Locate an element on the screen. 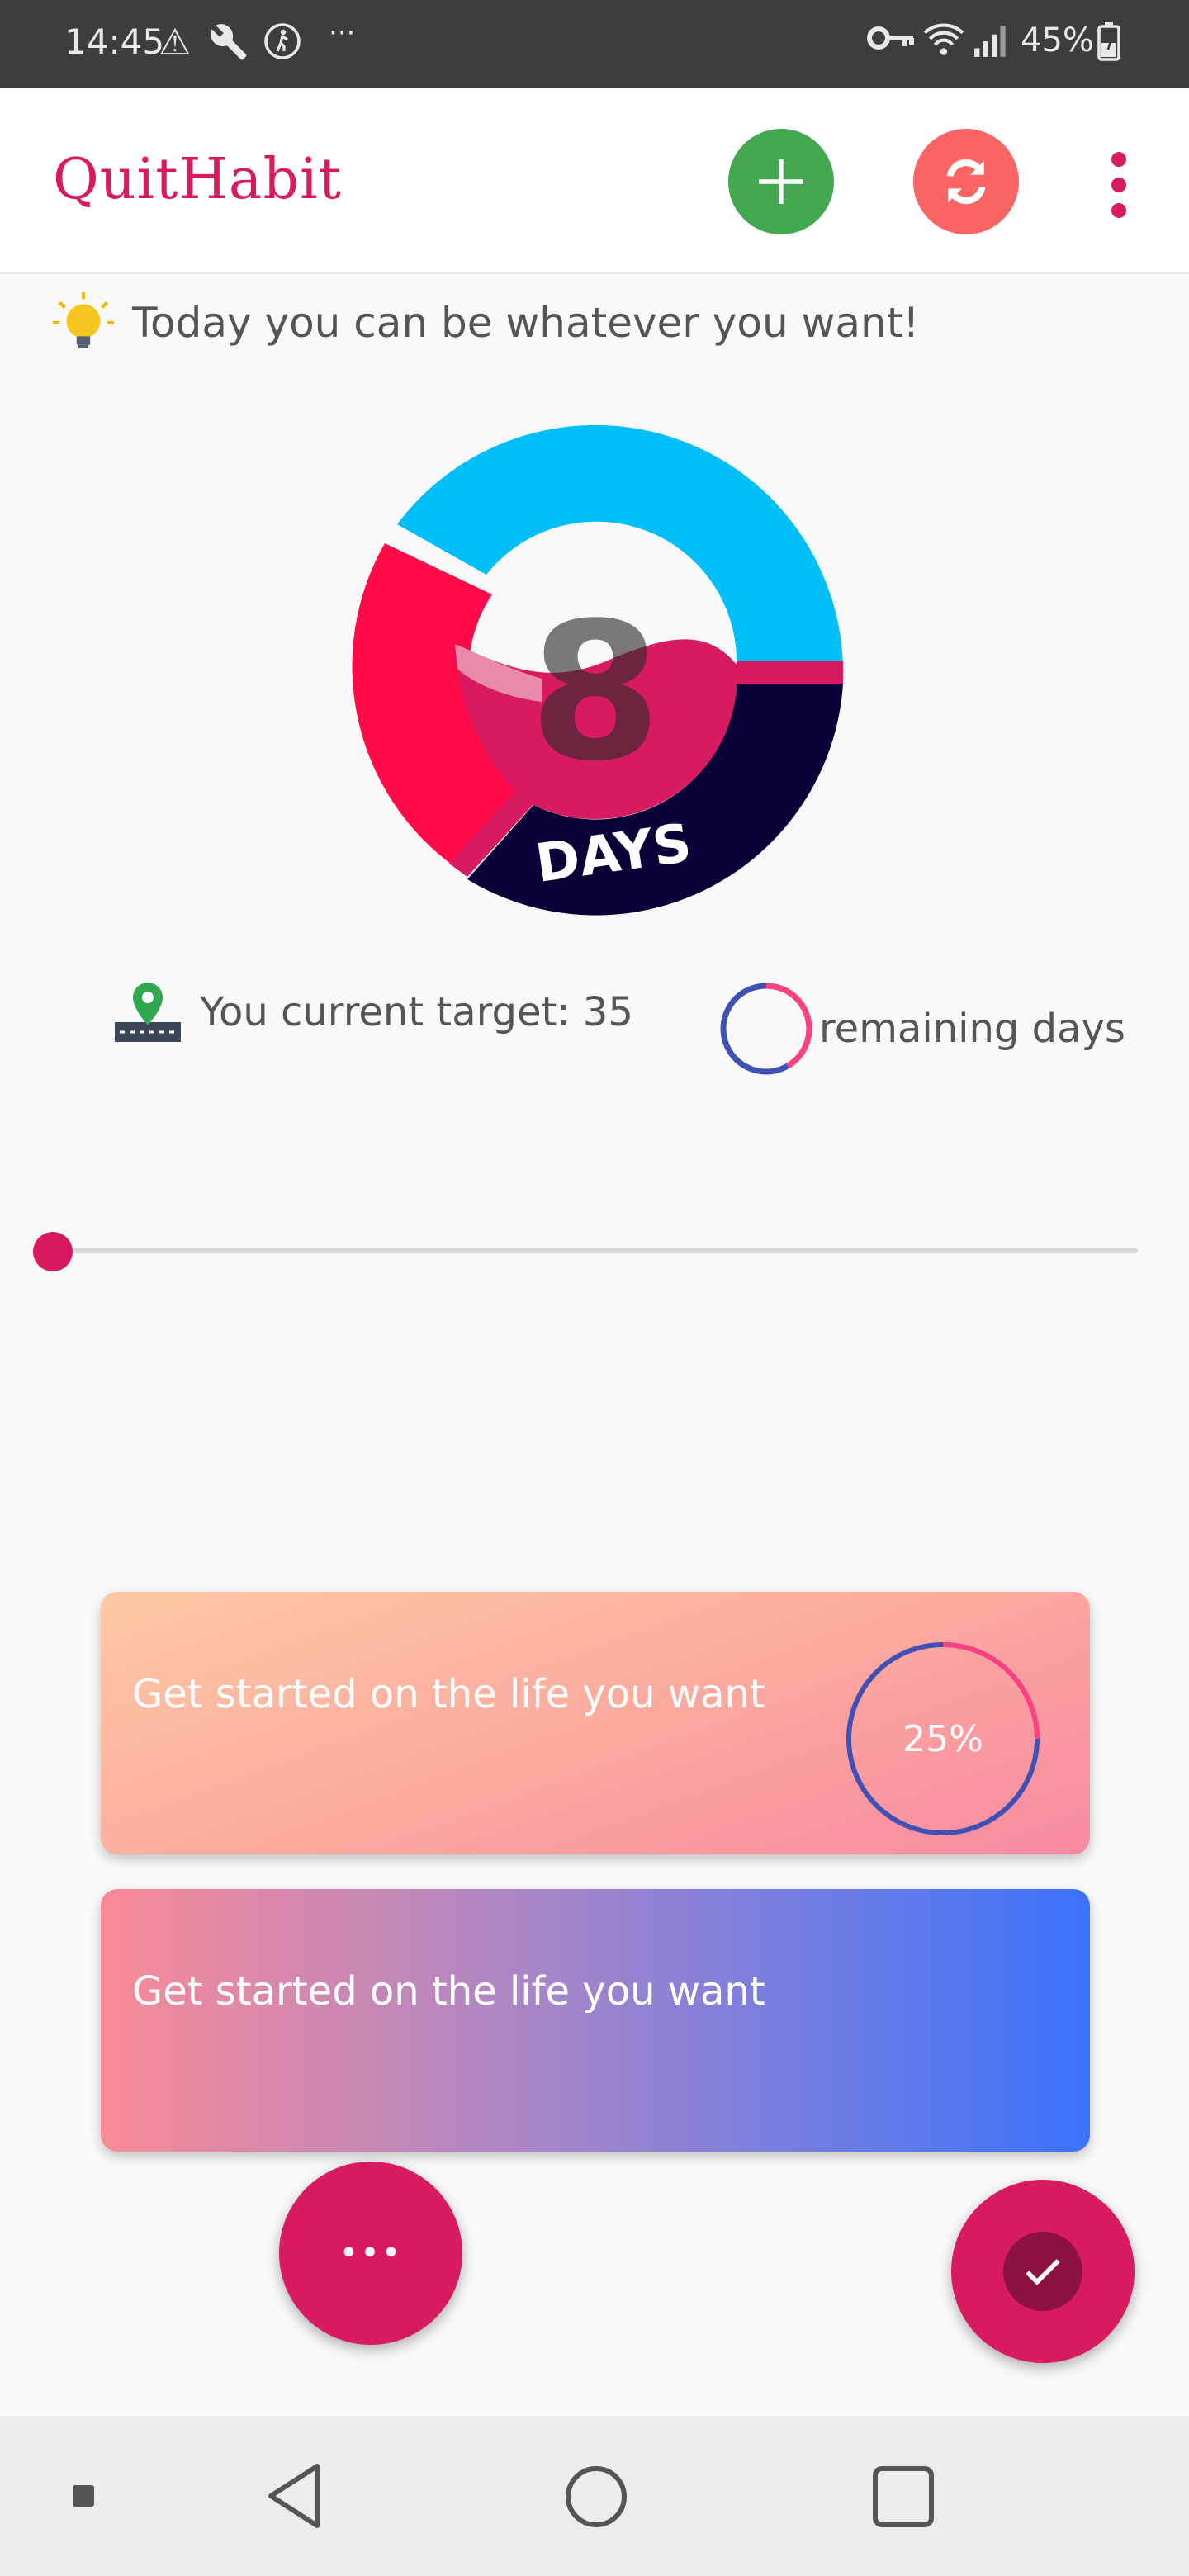 This screenshot has width=1189, height=2576. gauge-stripe-pink is located at coordinates (789, 672).